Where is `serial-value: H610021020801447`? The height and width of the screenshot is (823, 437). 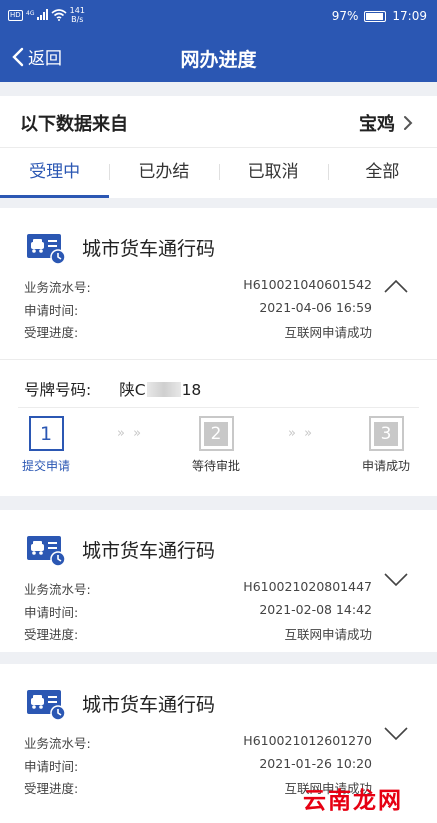 serial-value: H610021020801447 is located at coordinates (307, 586).